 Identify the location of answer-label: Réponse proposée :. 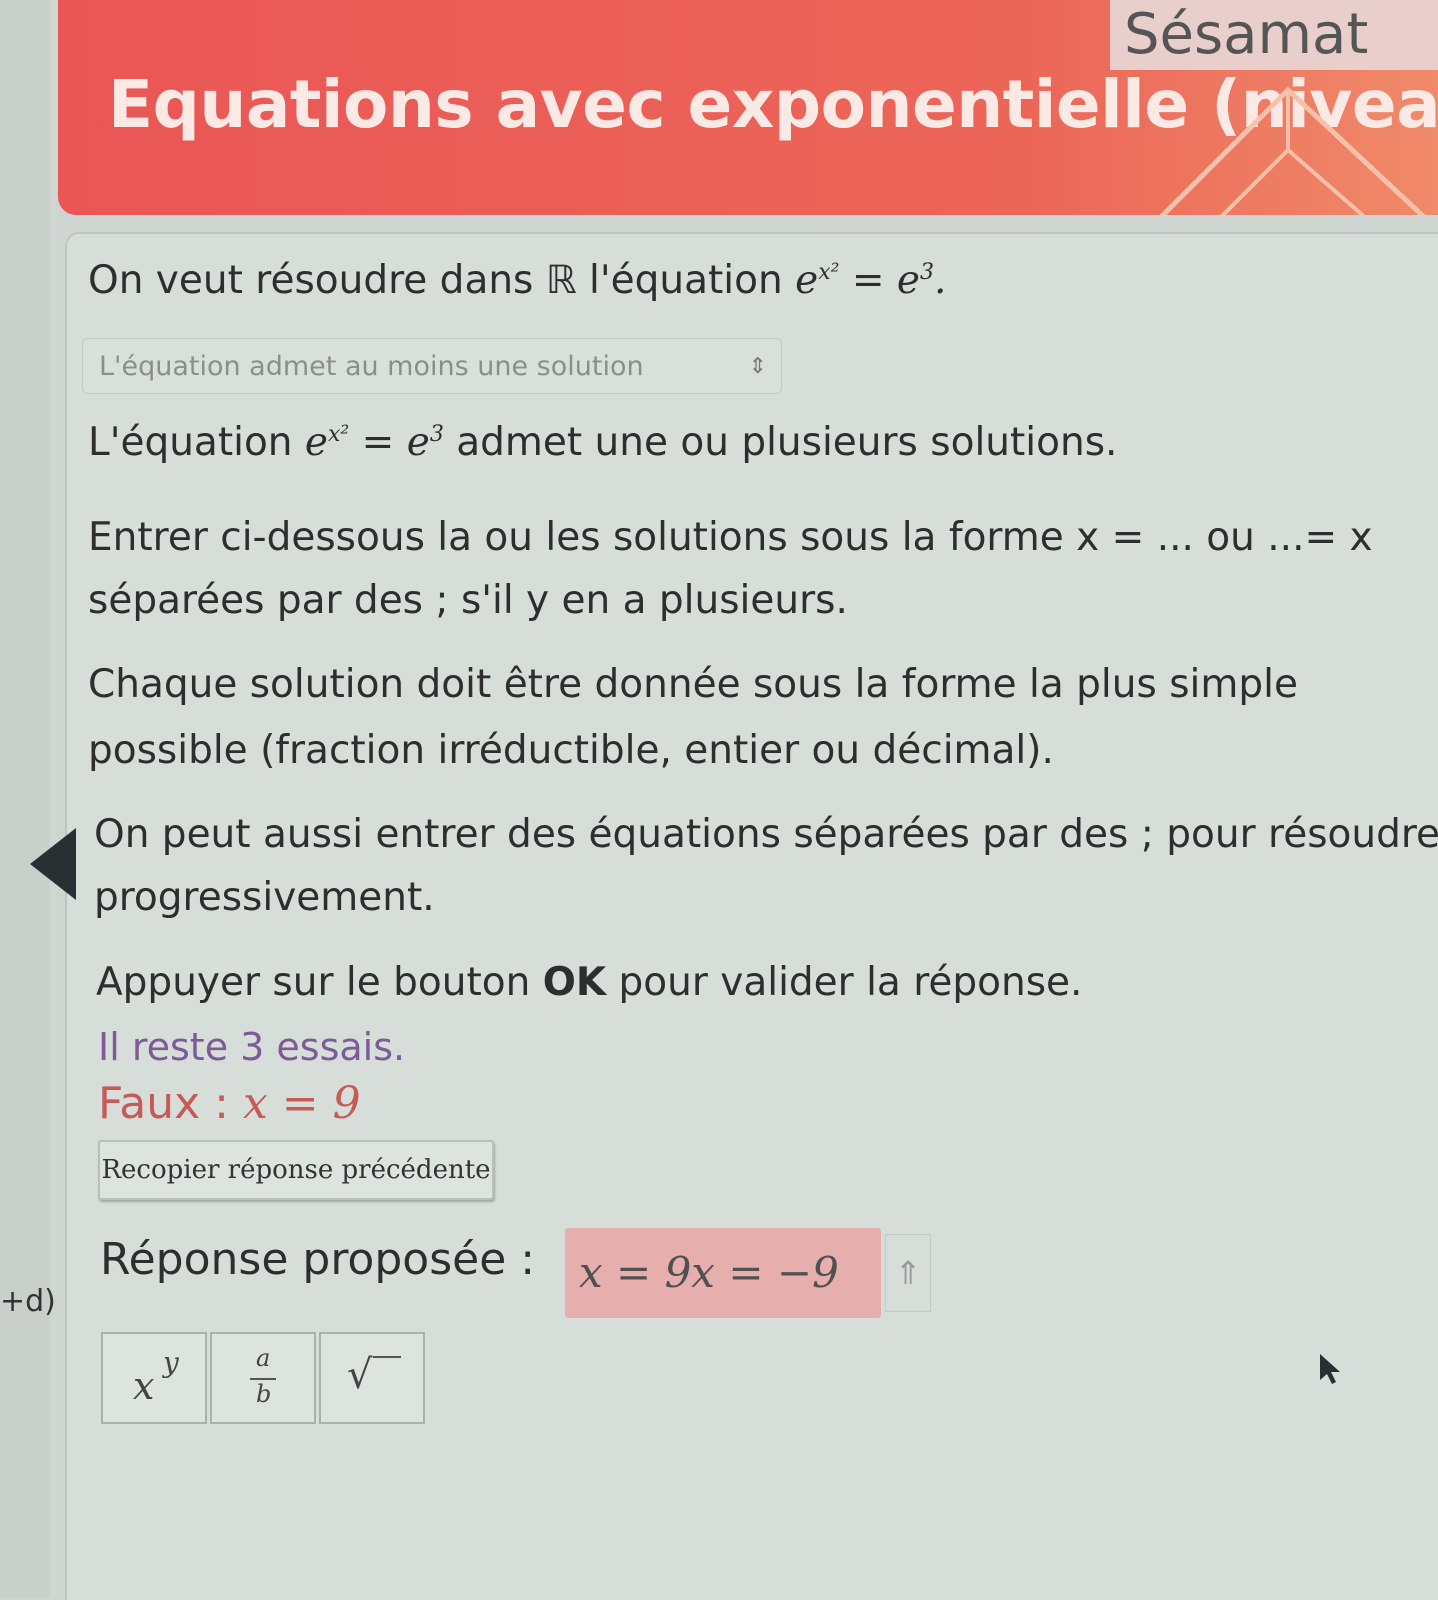
(318, 1259).